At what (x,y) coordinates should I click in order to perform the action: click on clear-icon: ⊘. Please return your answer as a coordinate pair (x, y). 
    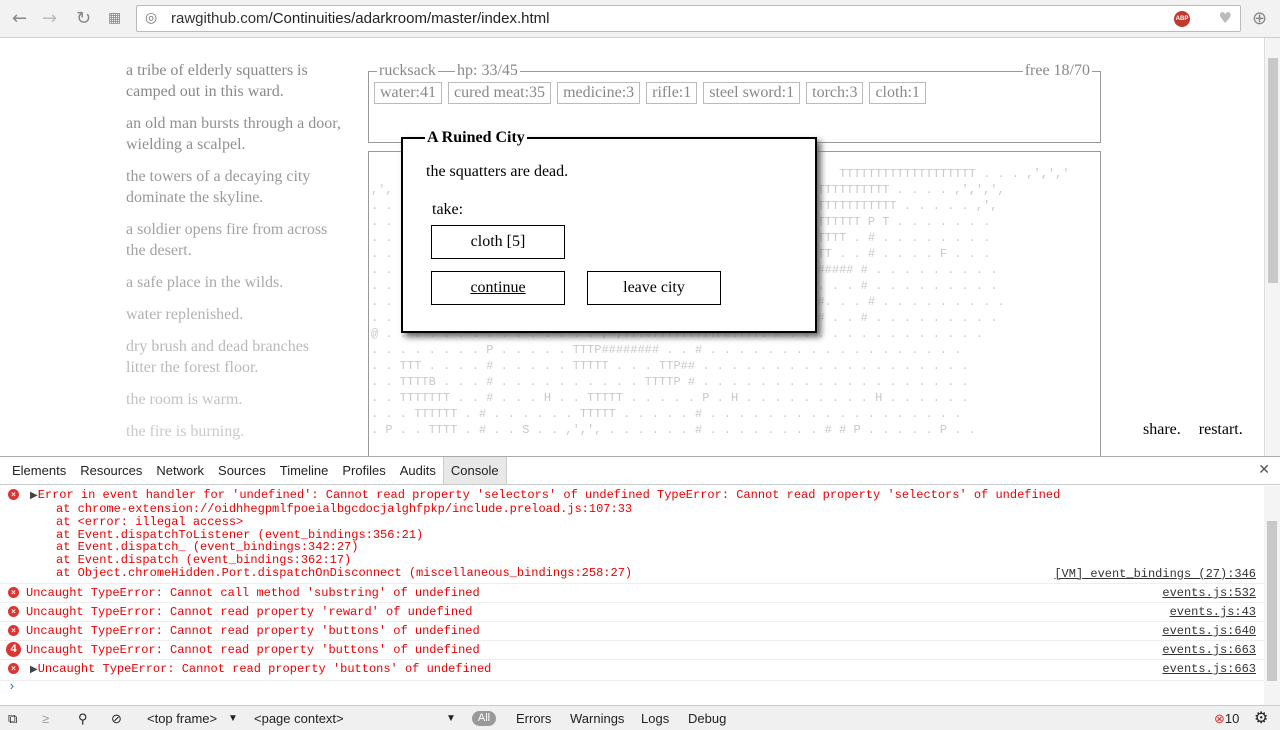
    Looking at the image, I should click on (116, 719).